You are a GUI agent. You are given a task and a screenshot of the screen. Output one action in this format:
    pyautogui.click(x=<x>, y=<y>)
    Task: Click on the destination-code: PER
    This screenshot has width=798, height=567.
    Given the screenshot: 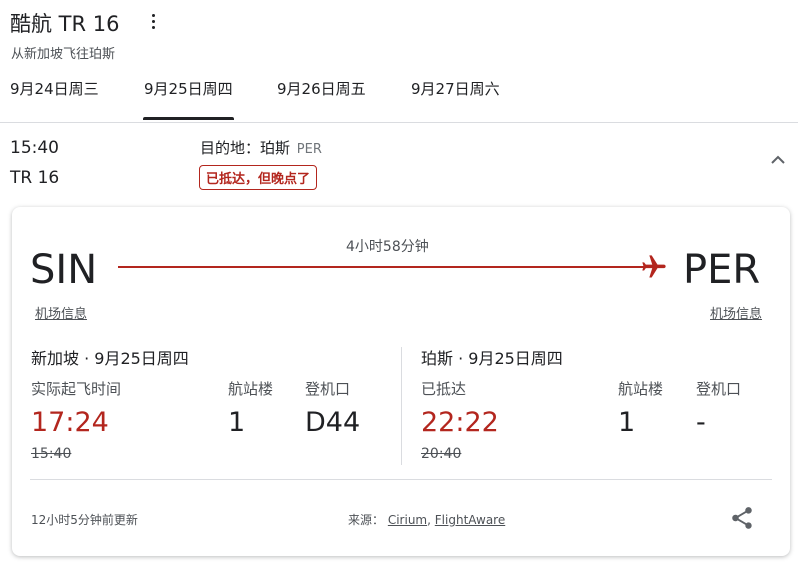 What is the action you would take?
    pyautogui.click(x=309, y=149)
    